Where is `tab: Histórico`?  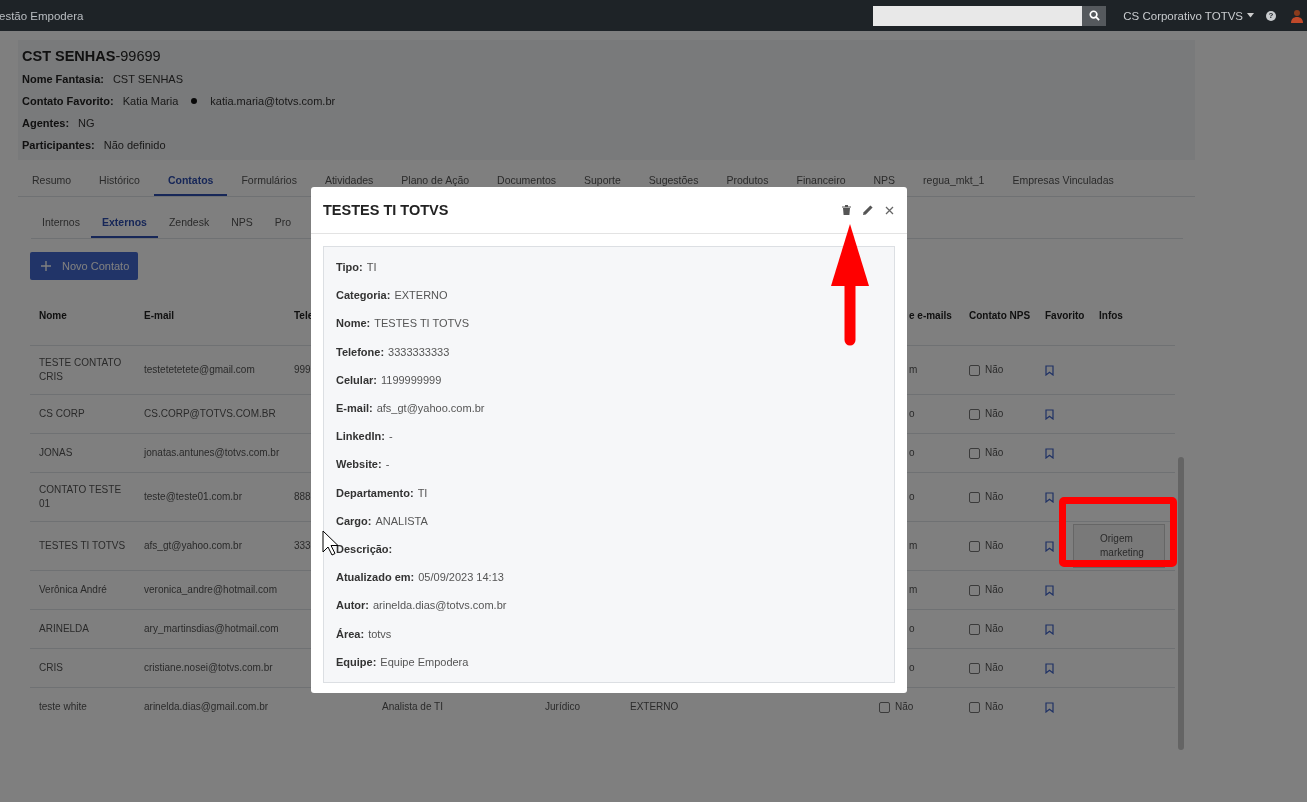 tab: Histórico is located at coordinates (119, 180).